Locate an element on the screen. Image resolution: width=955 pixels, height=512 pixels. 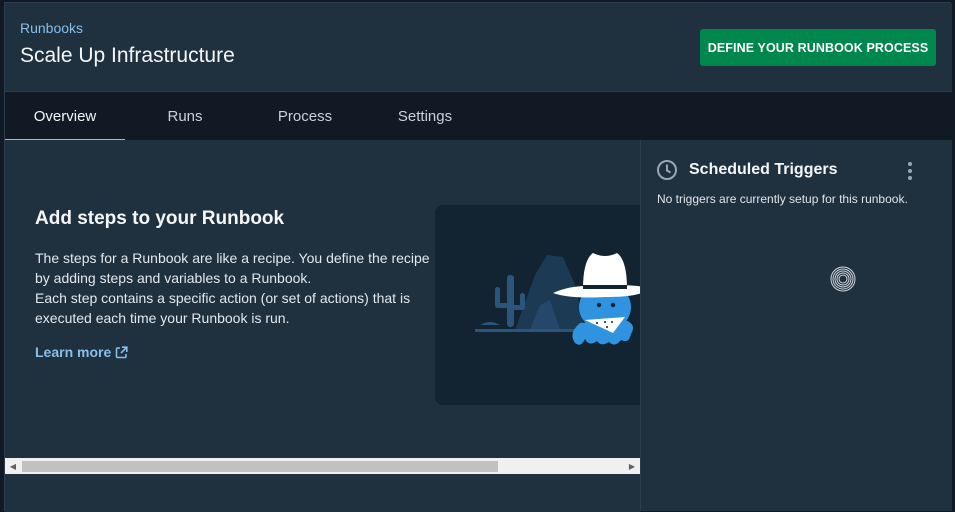
octopus-illustration is located at coordinates (537, 305).